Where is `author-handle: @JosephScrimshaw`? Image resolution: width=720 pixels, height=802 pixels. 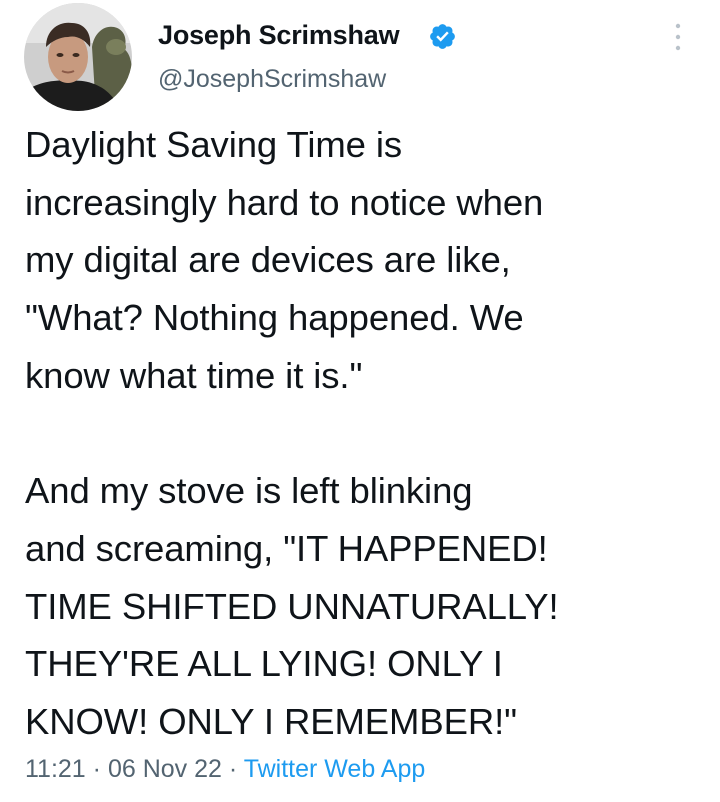 author-handle: @JosephScrimshaw is located at coordinates (272, 79).